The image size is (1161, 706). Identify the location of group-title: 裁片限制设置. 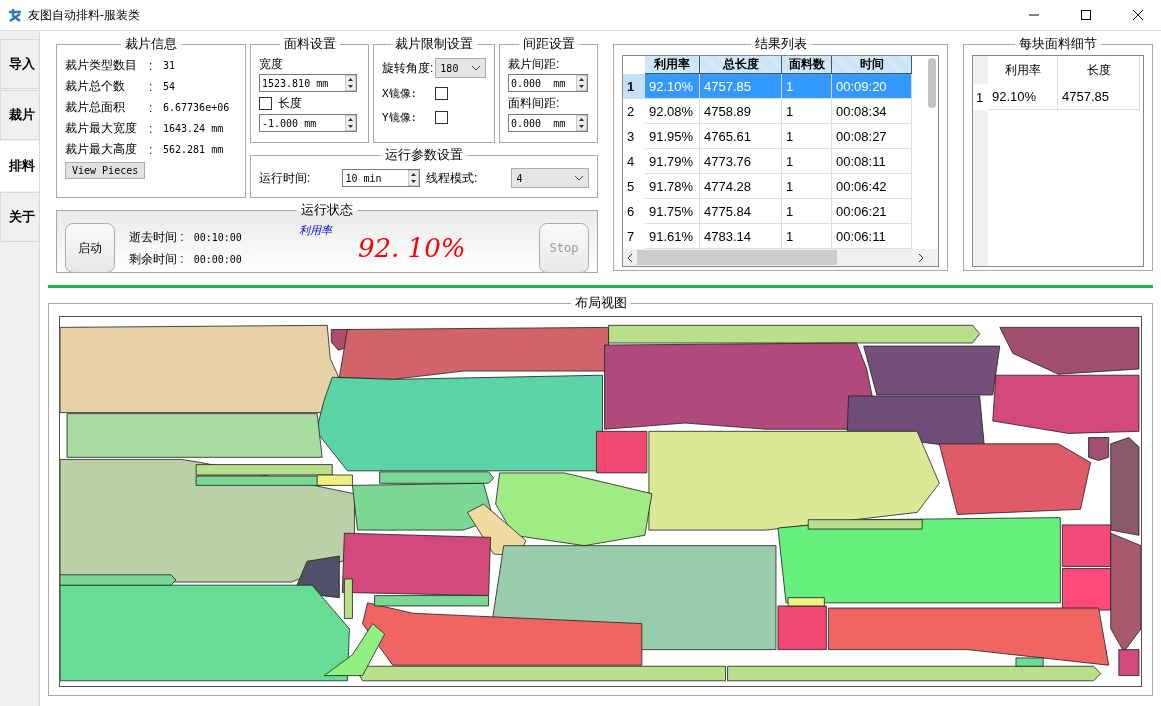
(434, 44).